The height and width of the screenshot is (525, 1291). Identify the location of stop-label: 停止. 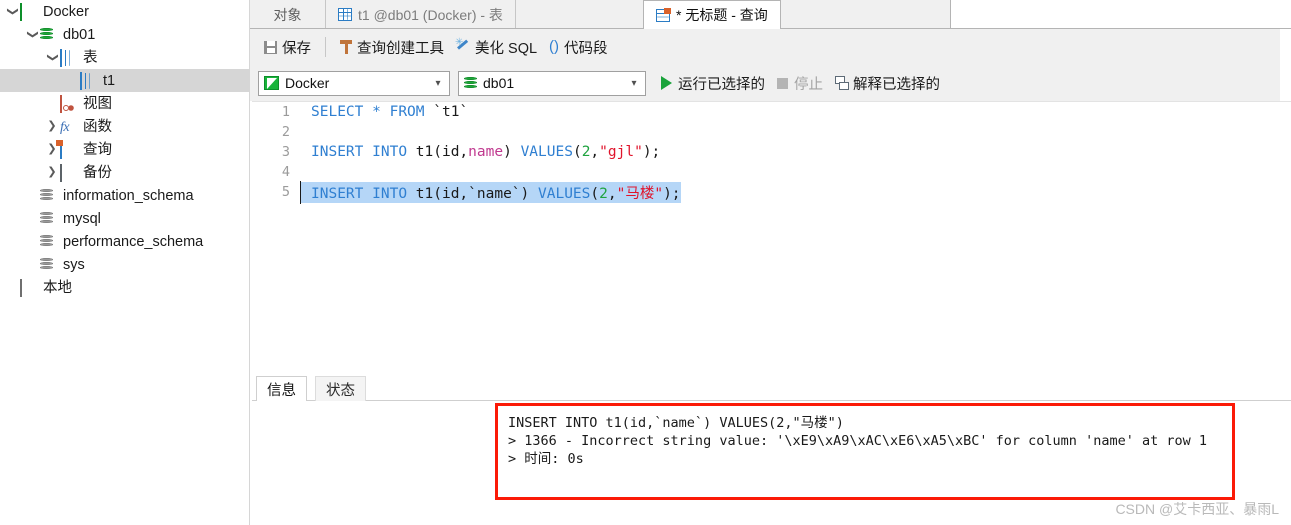
(808, 84).